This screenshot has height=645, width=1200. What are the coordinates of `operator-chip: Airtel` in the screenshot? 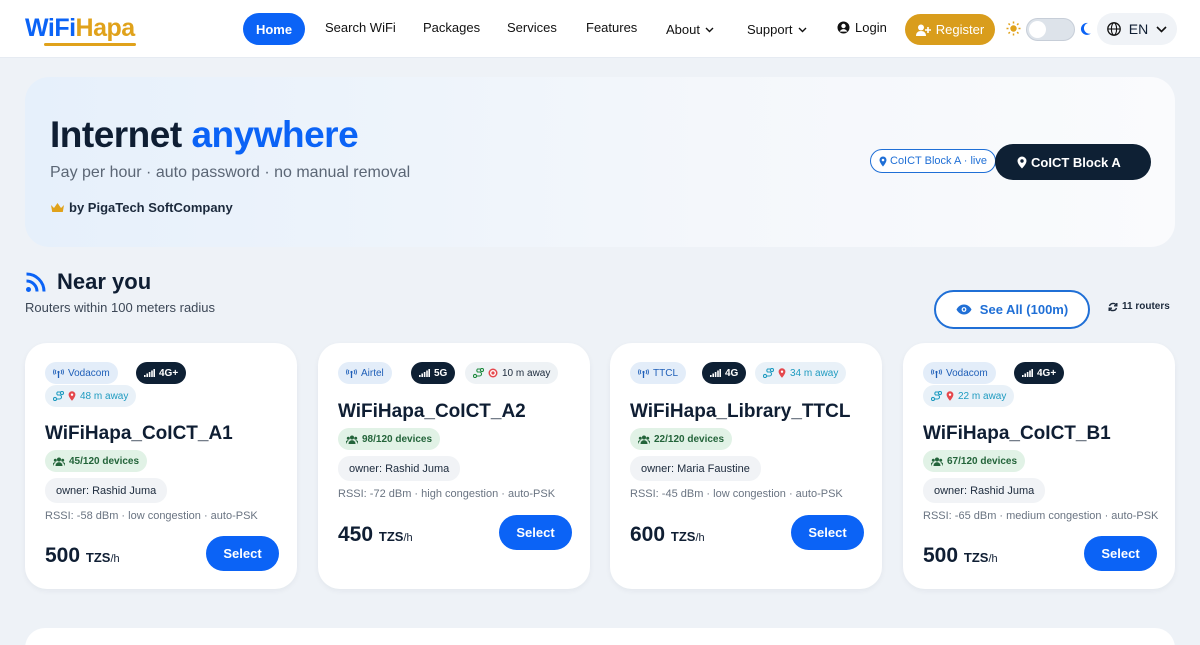 It's located at (365, 373).